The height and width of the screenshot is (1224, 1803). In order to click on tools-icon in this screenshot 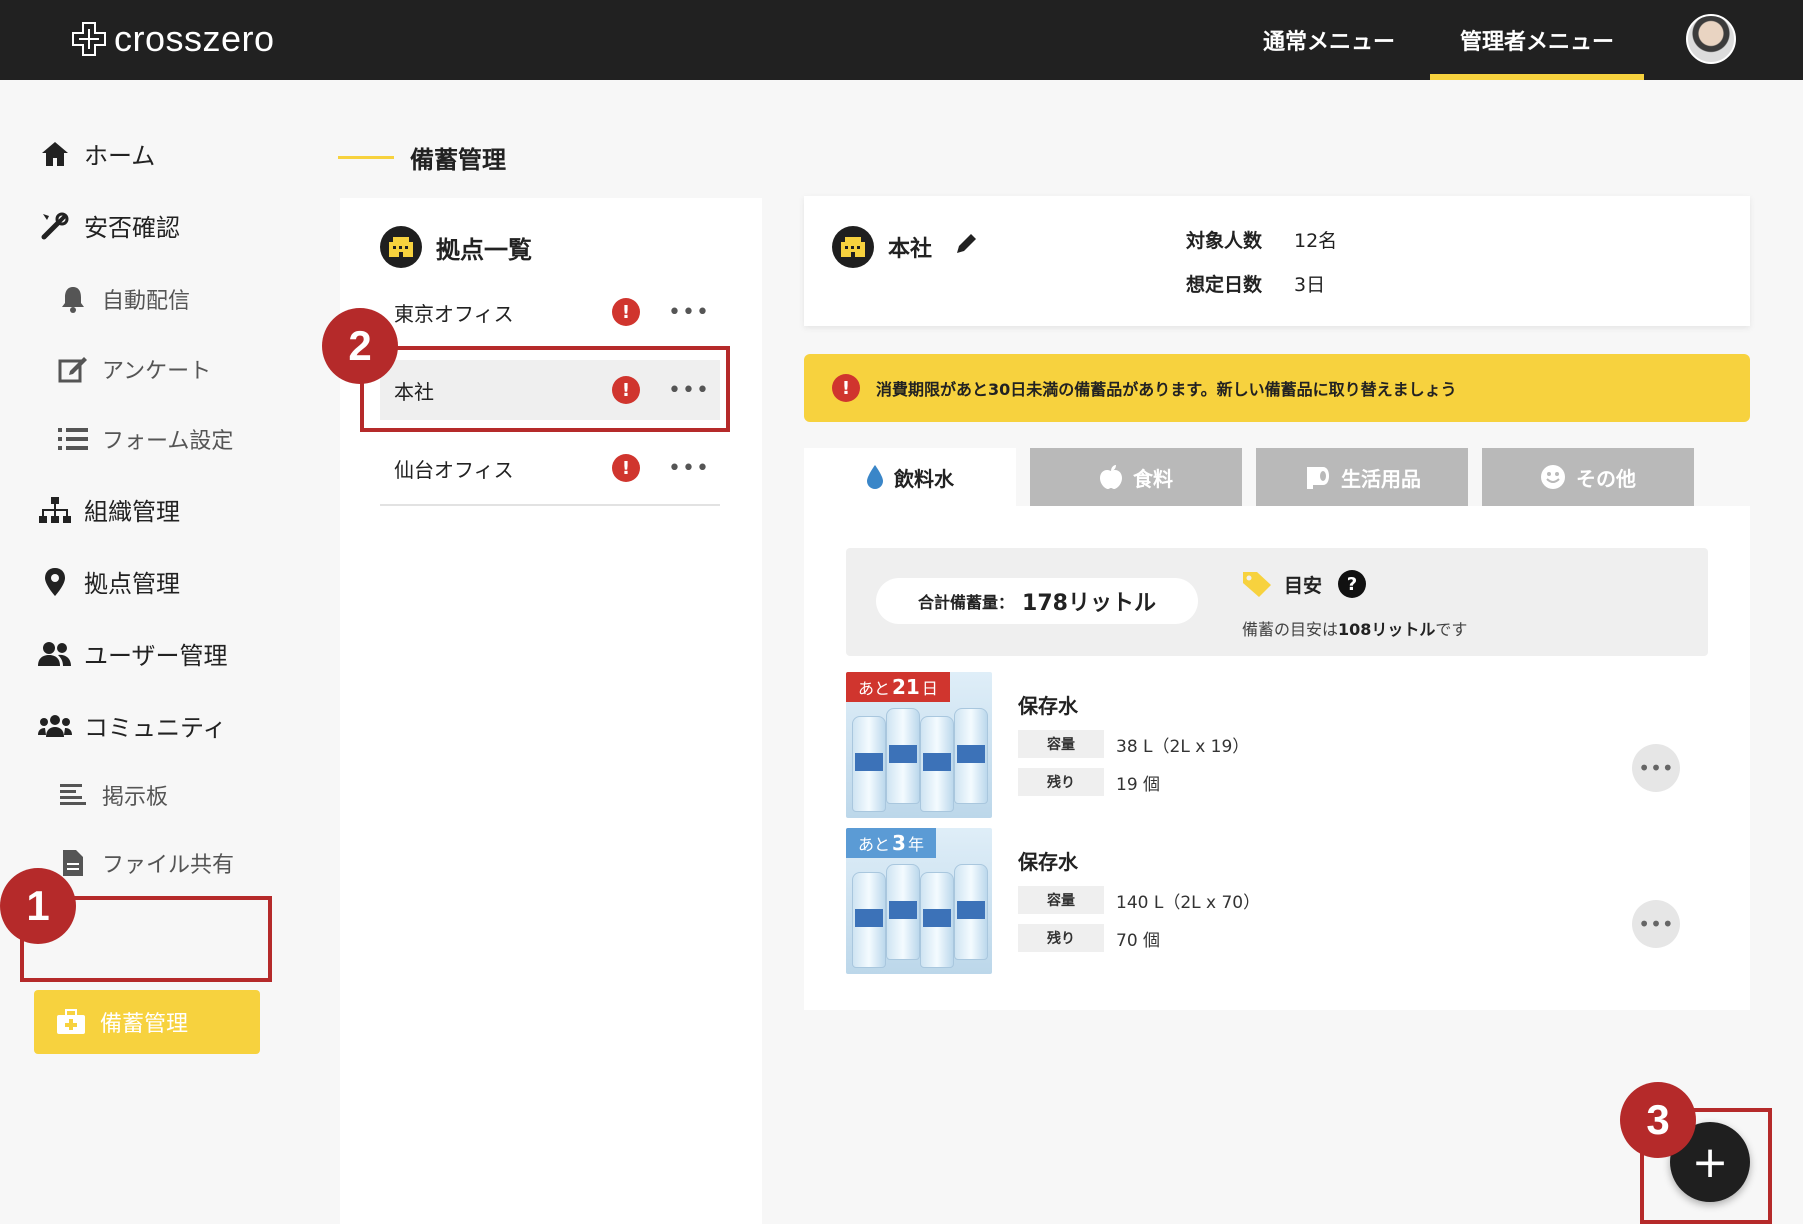, I will do `click(55, 226)`.